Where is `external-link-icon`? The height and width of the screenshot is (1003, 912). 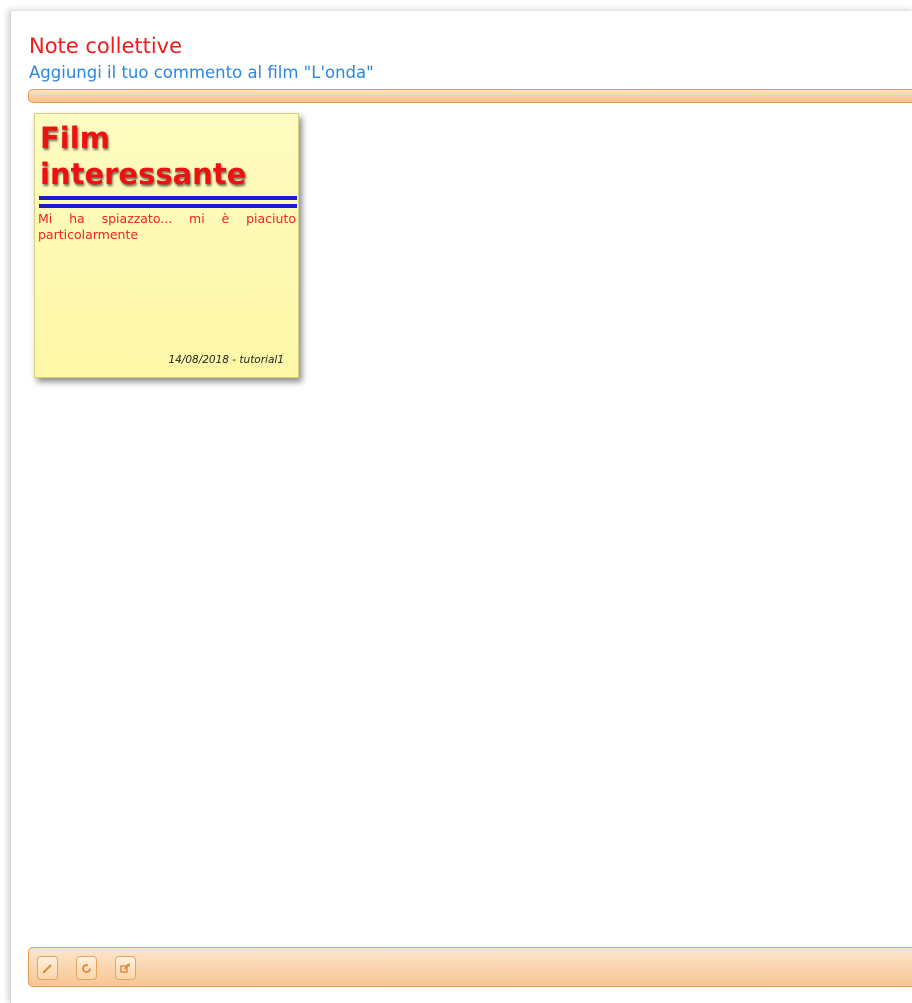
external-link-icon is located at coordinates (125, 968).